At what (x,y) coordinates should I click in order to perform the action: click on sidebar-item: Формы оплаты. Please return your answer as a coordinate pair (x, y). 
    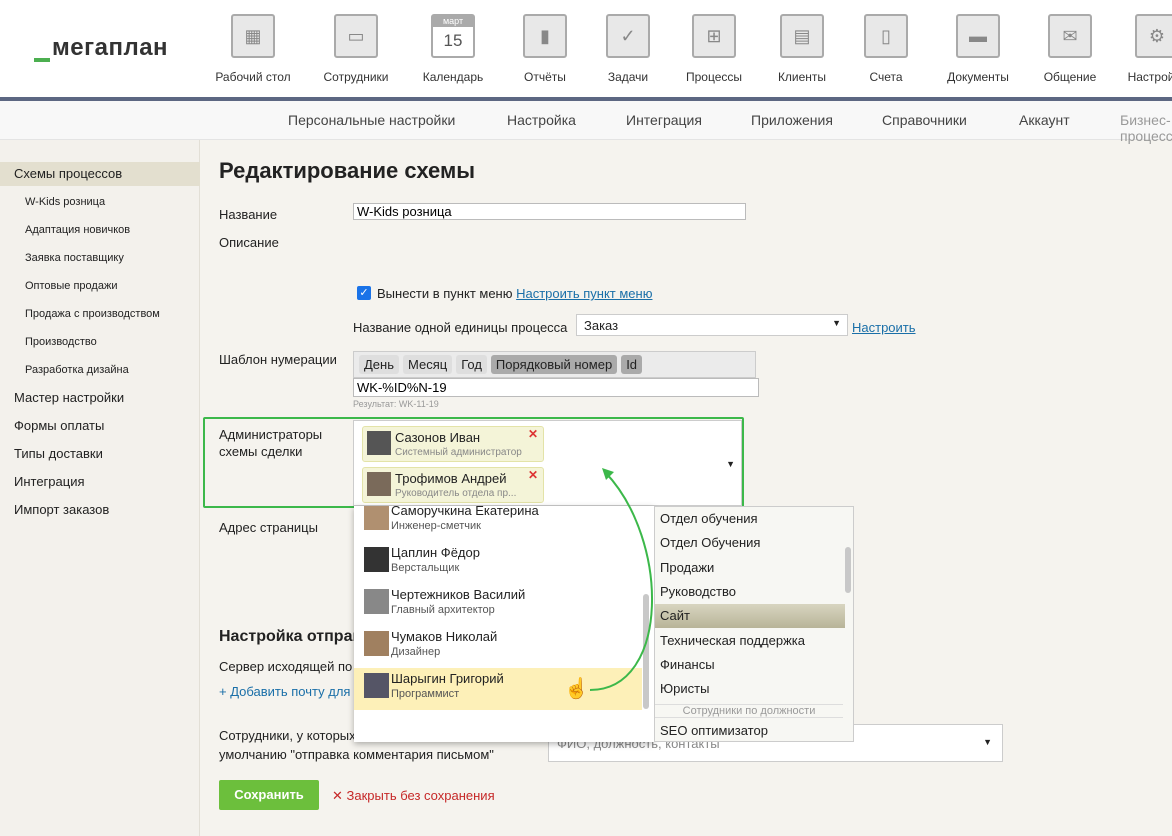
    Looking at the image, I should click on (100, 426).